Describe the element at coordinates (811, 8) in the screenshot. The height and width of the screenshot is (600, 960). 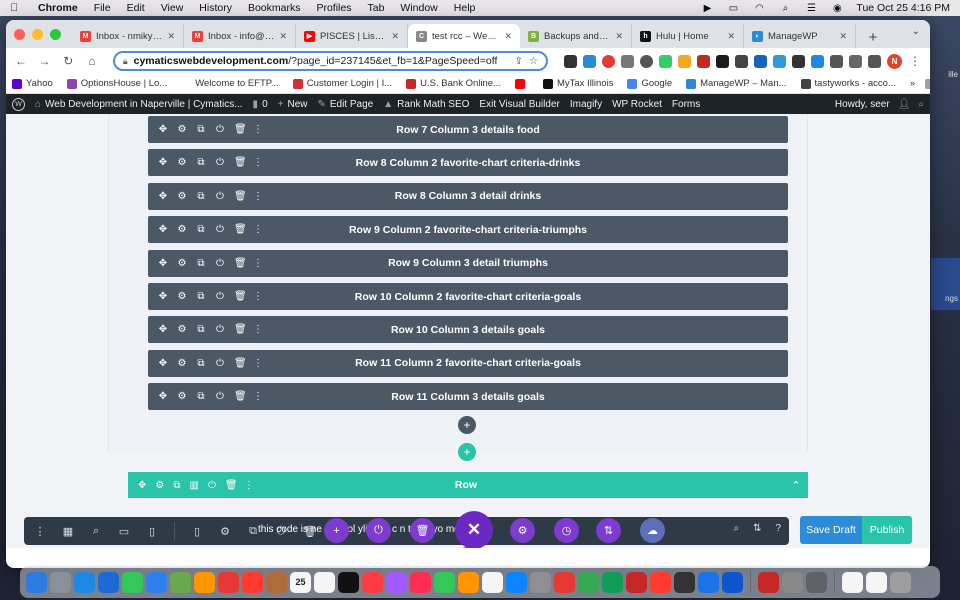
I see `control-center-icon: ☰` at that location.